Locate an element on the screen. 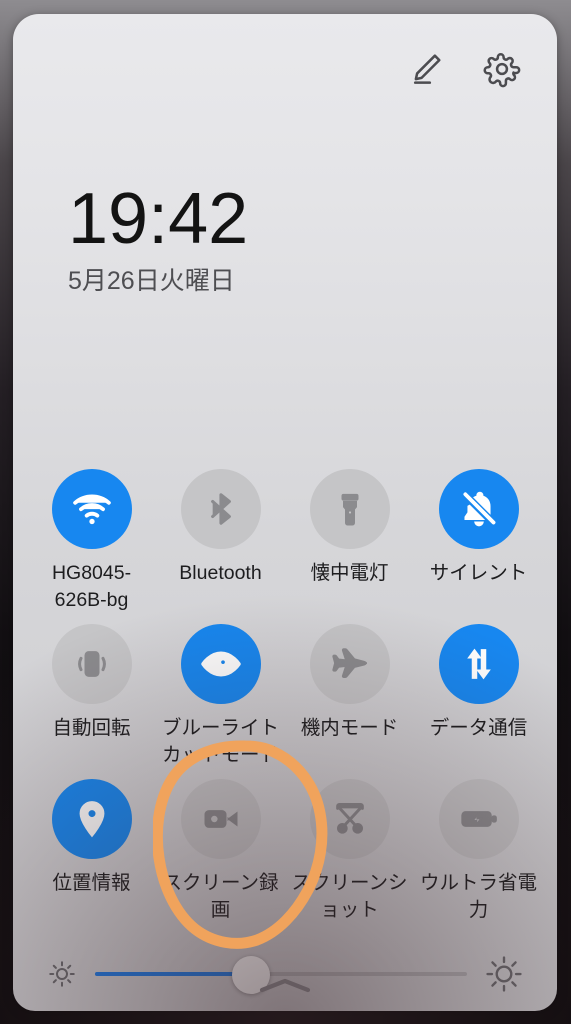 Image resolution: width=571 pixels, height=1024 pixels. slider-fill is located at coordinates (173, 974).